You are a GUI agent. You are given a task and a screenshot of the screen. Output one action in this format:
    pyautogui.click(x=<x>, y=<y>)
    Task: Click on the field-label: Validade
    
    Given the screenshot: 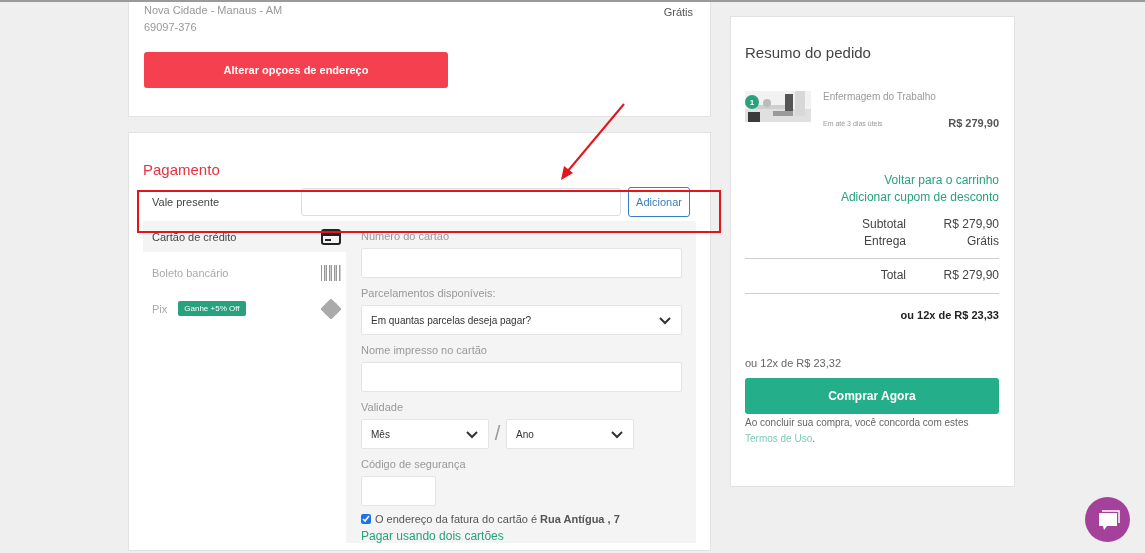 What is the action you would take?
    pyautogui.click(x=382, y=407)
    